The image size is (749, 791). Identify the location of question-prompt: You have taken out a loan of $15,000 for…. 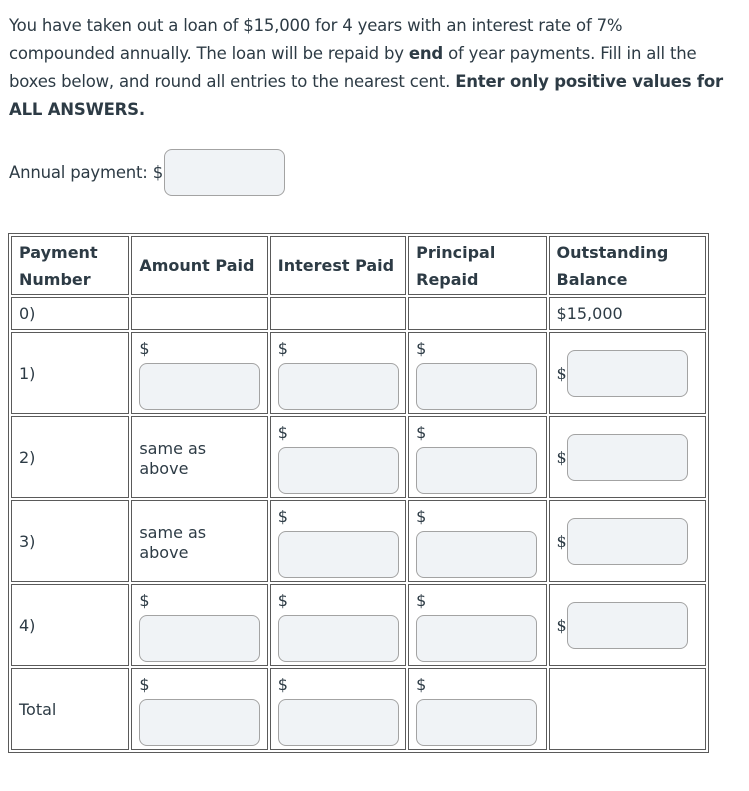
(369, 68).